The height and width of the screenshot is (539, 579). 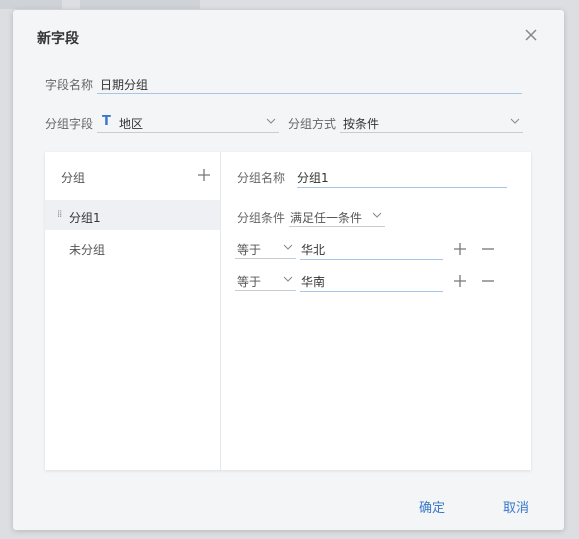 What do you see at coordinates (432, 506) in the screenshot?
I see `confirm-button: 确定` at bounding box center [432, 506].